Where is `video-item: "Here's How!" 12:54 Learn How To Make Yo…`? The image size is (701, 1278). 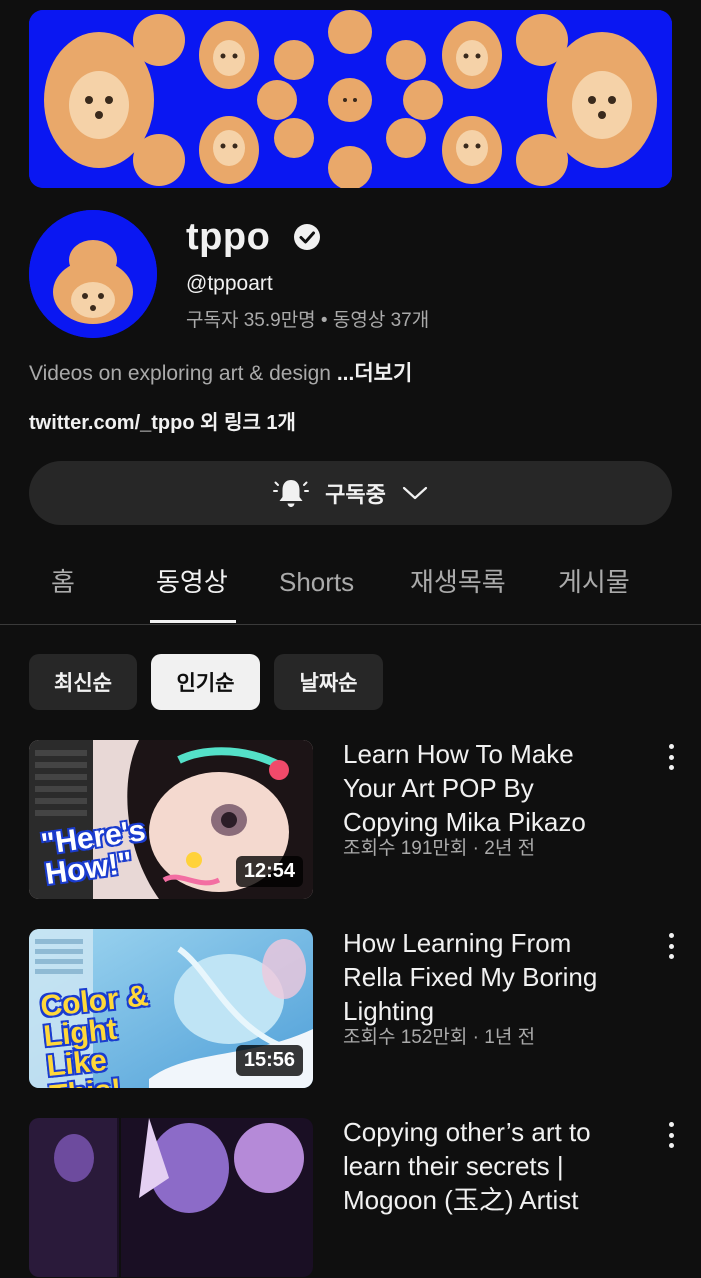 video-item: "Here's How!" 12:54 Learn How To Make Yo… is located at coordinates (365, 818).